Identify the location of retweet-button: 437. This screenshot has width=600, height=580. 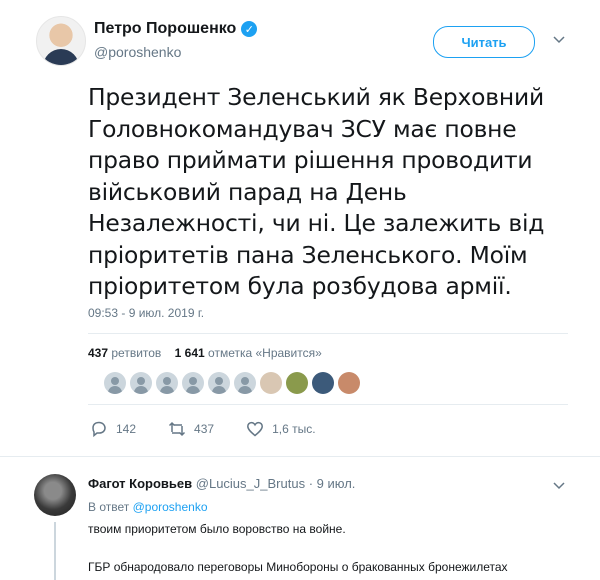
(191, 429).